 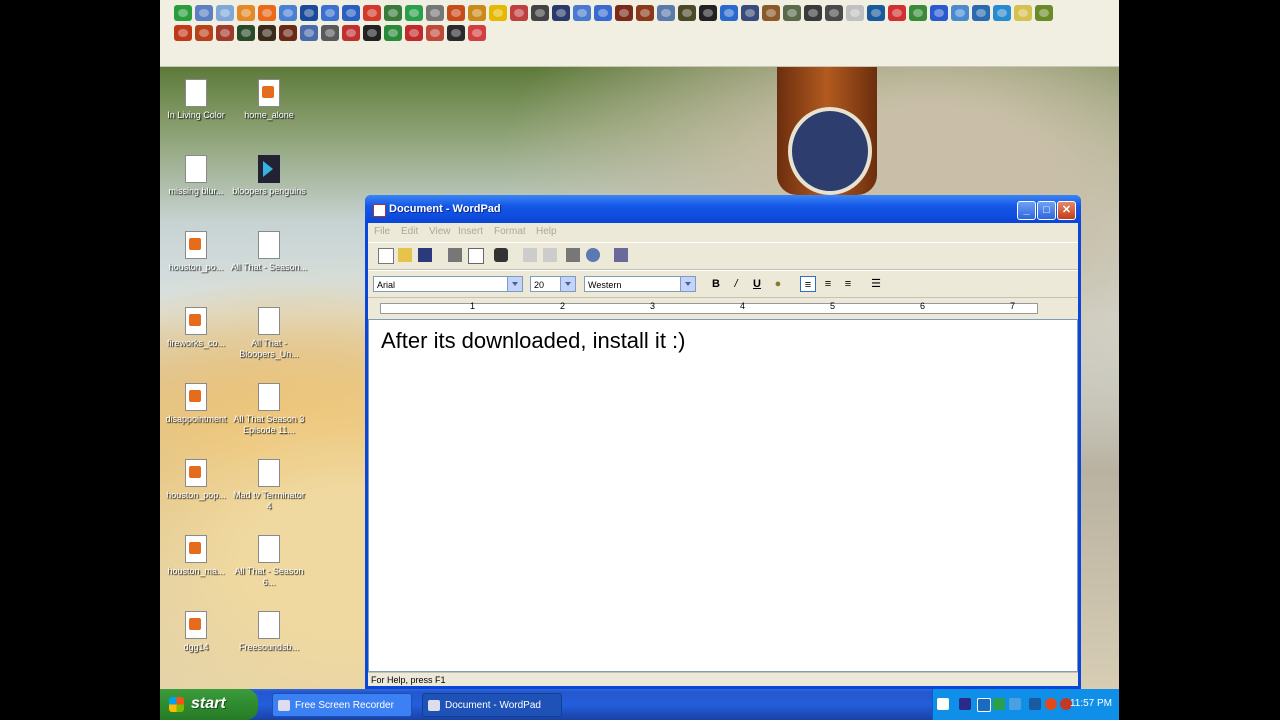 I want to click on font-size-combo: 20, so click(x=553, y=284).